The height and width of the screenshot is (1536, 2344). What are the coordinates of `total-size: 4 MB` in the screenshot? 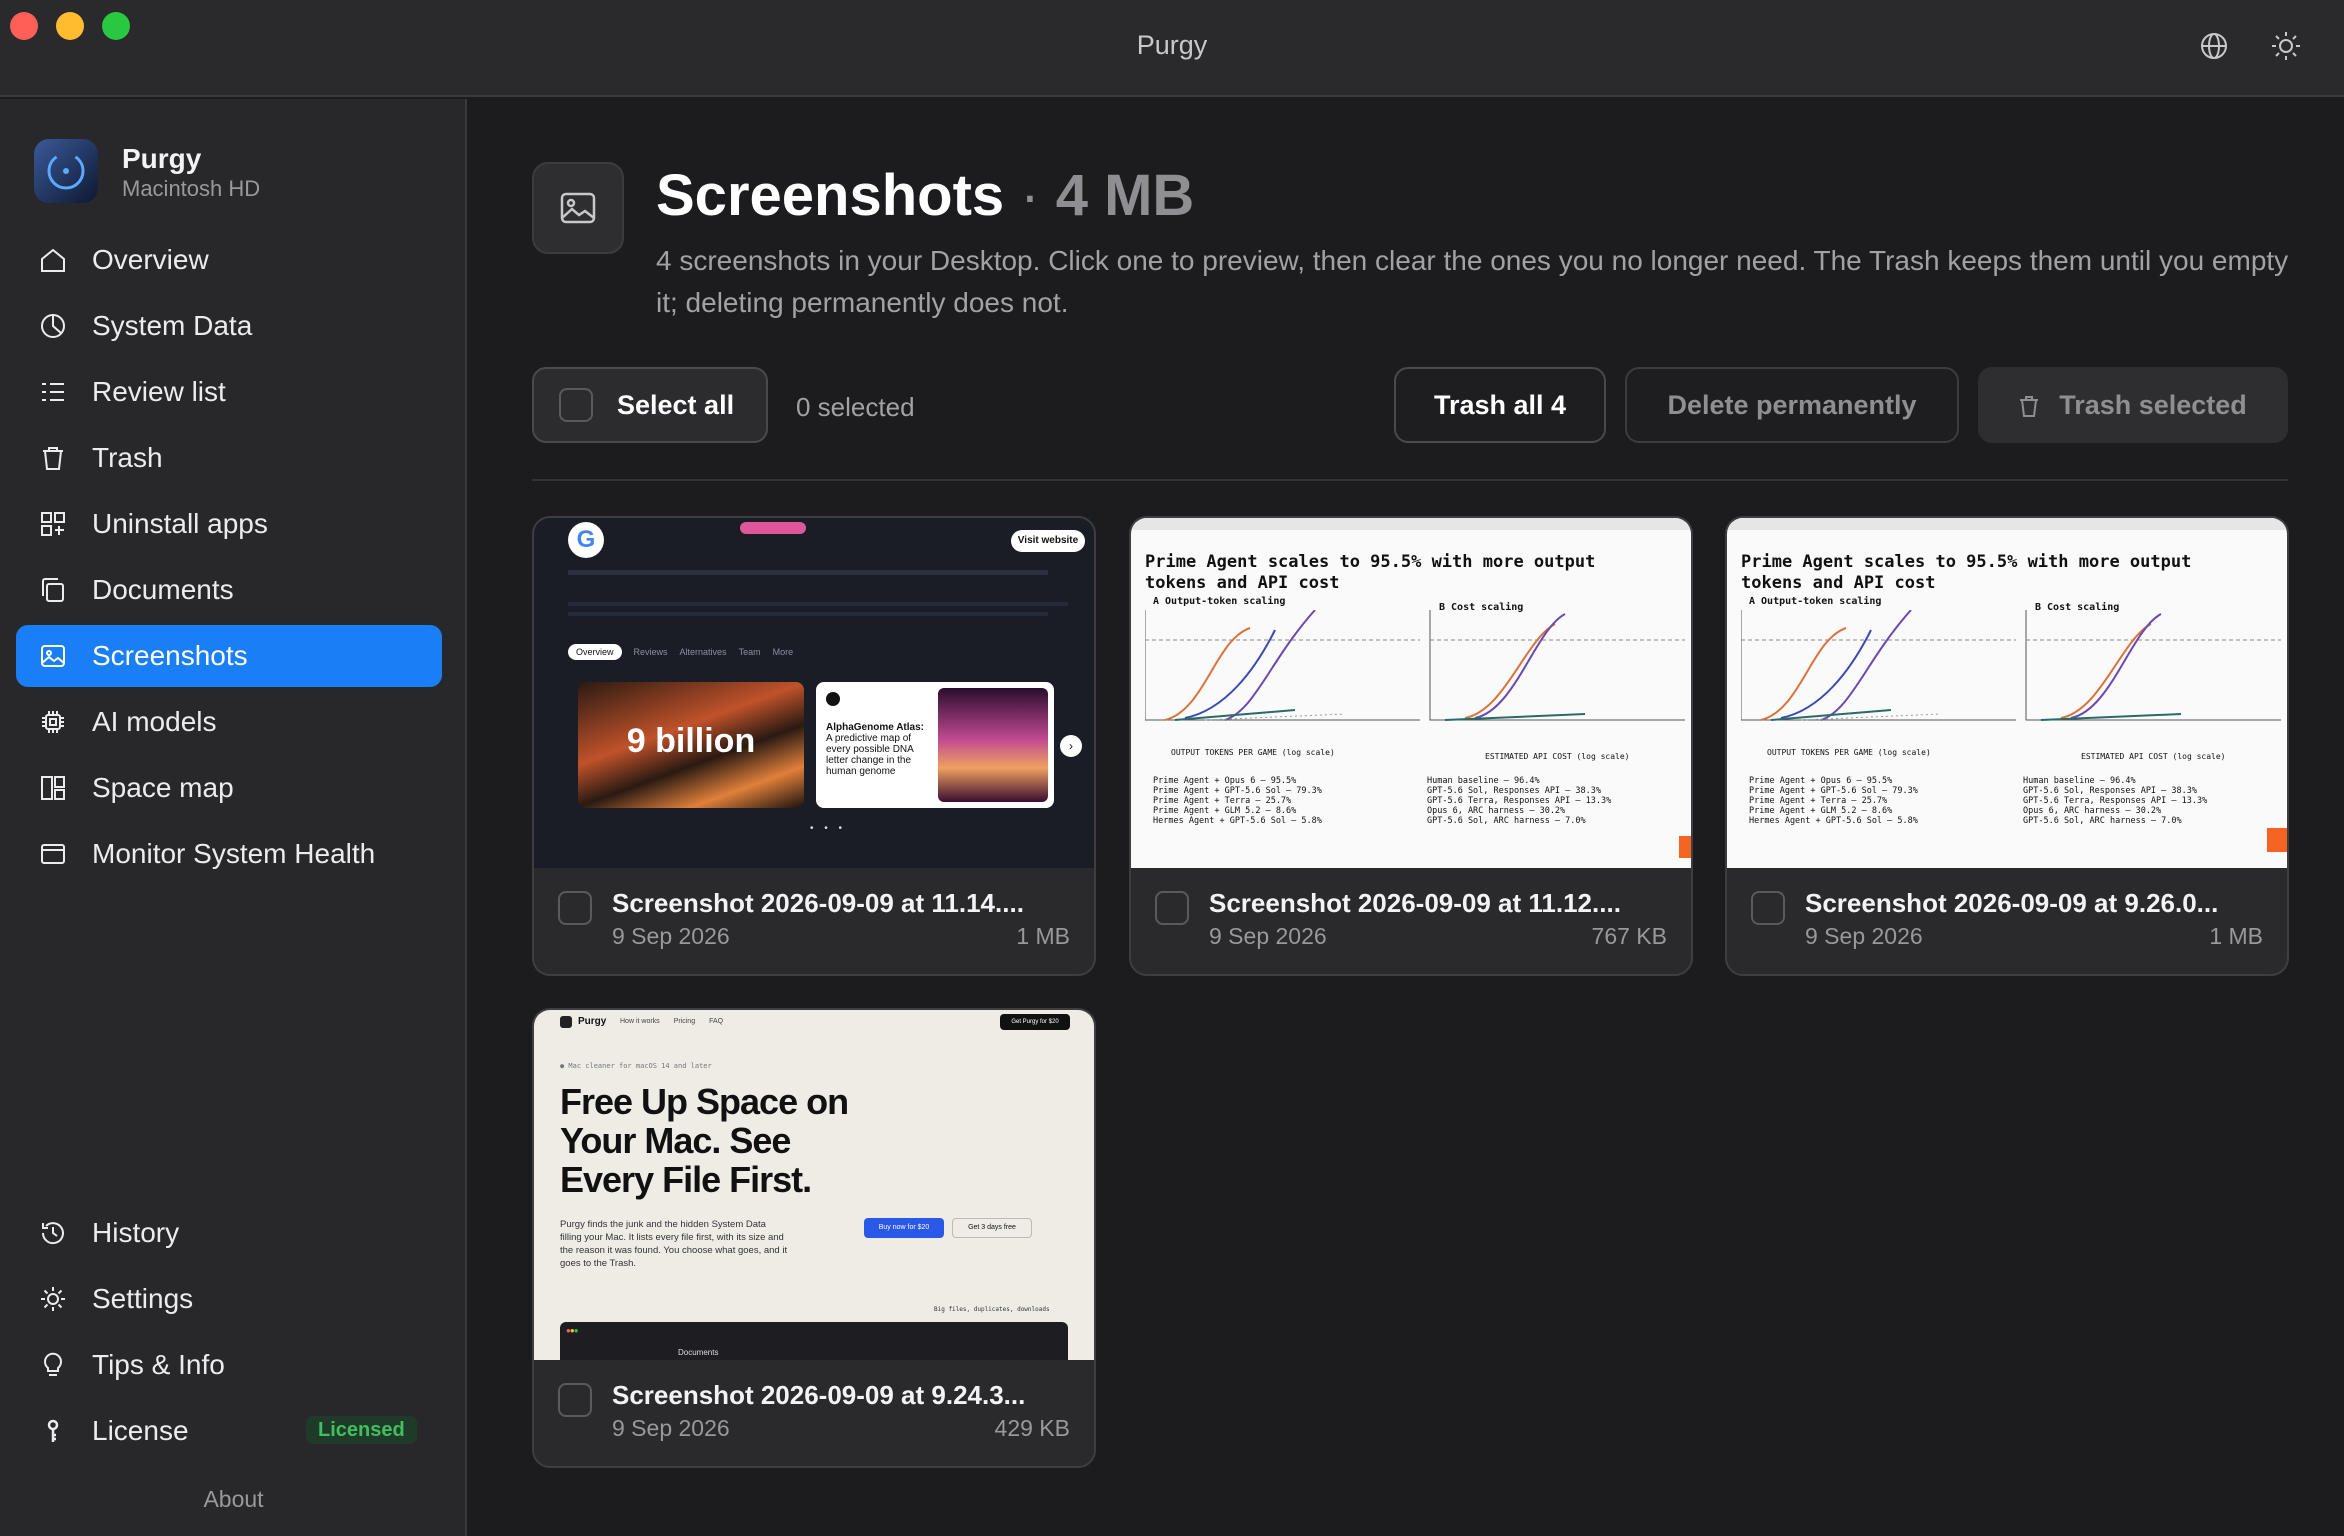 It's located at (1125, 195).